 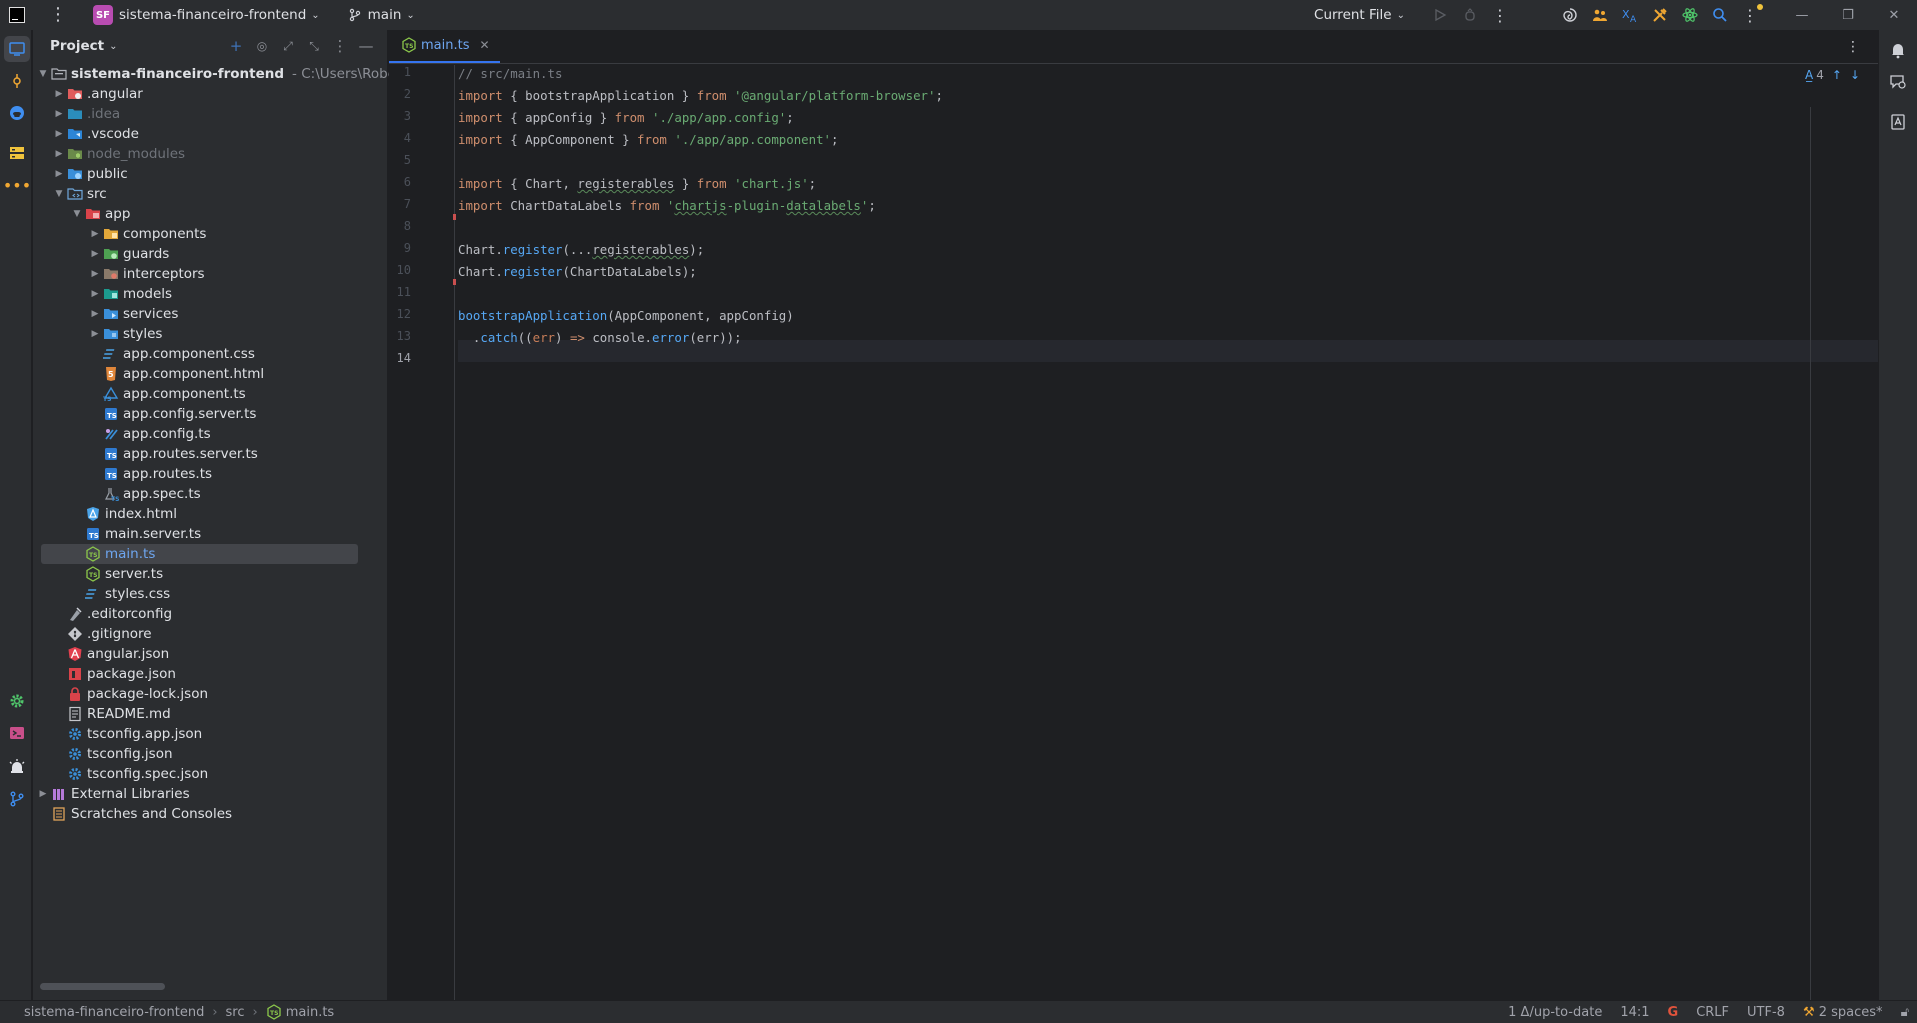 I want to click on tree-item-services: ▶ services, so click(x=210, y=314).